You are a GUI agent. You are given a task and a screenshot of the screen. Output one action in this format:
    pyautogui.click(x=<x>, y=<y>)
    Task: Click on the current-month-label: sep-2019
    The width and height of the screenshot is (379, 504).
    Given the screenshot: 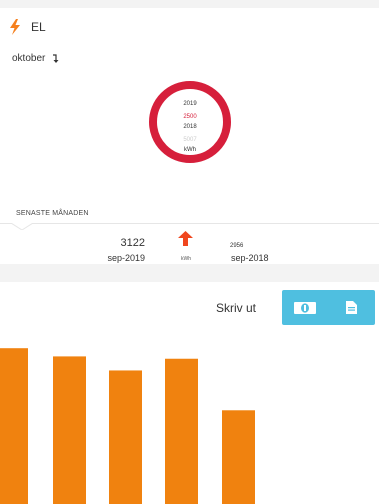 What is the action you would take?
    pyautogui.click(x=126, y=258)
    